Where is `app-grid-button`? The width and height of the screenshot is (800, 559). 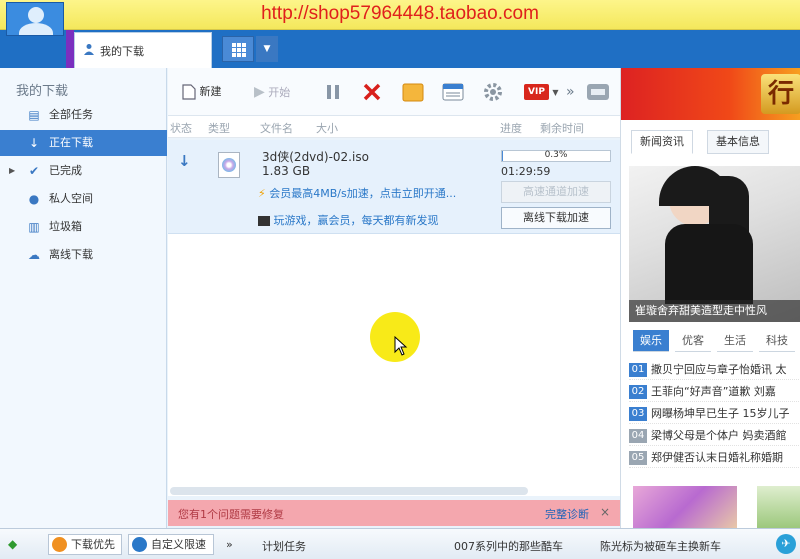 app-grid-button is located at coordinates (238, 49).